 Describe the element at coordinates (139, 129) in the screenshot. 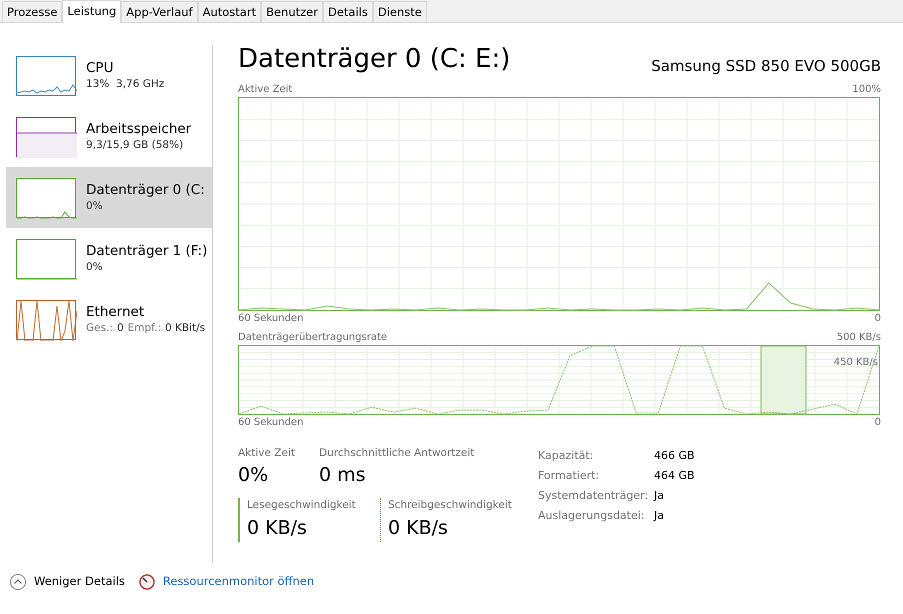

I see `item-title: Arbeitsspeicher` at that location.